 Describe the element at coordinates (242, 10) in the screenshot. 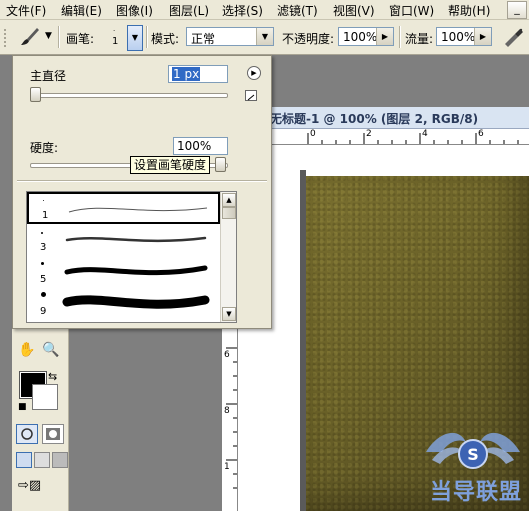

I see `menu-select: 选择(S)` at that location.